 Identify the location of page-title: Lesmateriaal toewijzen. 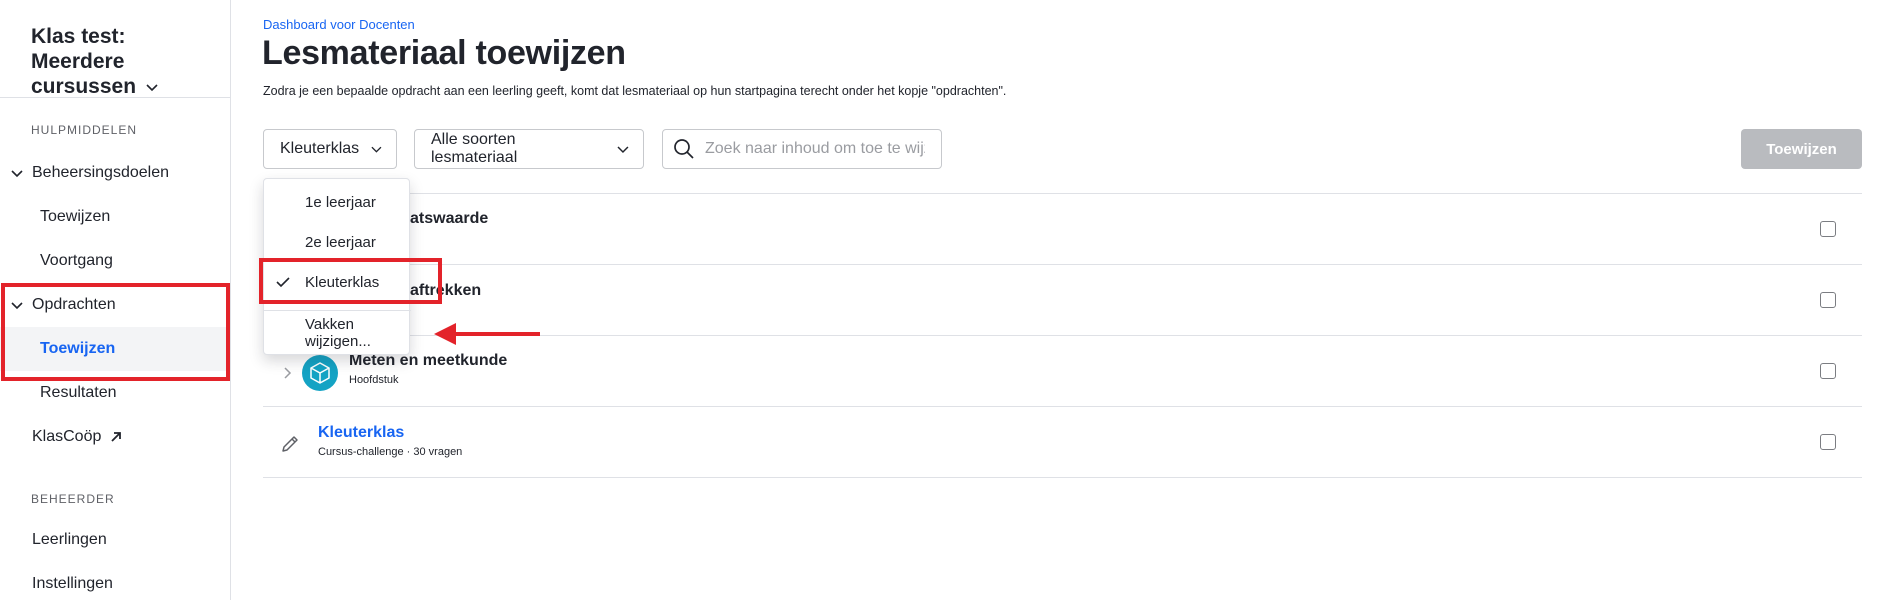
(444, 53).